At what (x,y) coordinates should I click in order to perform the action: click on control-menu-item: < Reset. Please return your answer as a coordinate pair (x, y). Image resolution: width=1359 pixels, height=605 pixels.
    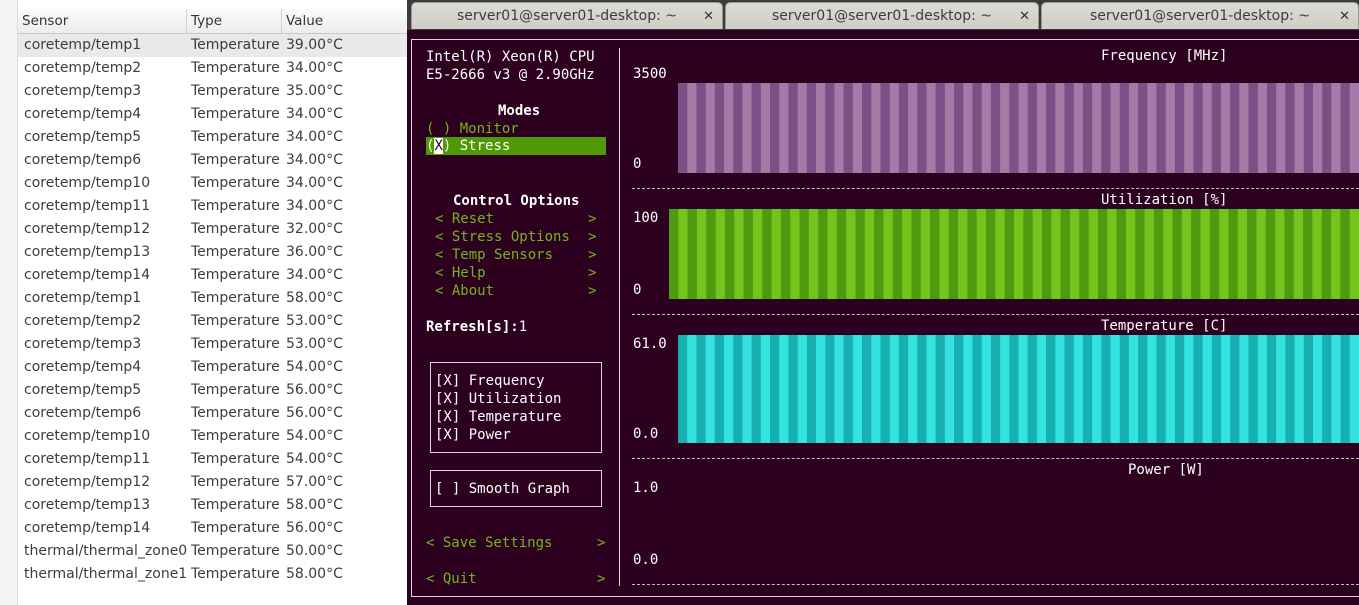
    Looking at the image, I should click on (464, 219).